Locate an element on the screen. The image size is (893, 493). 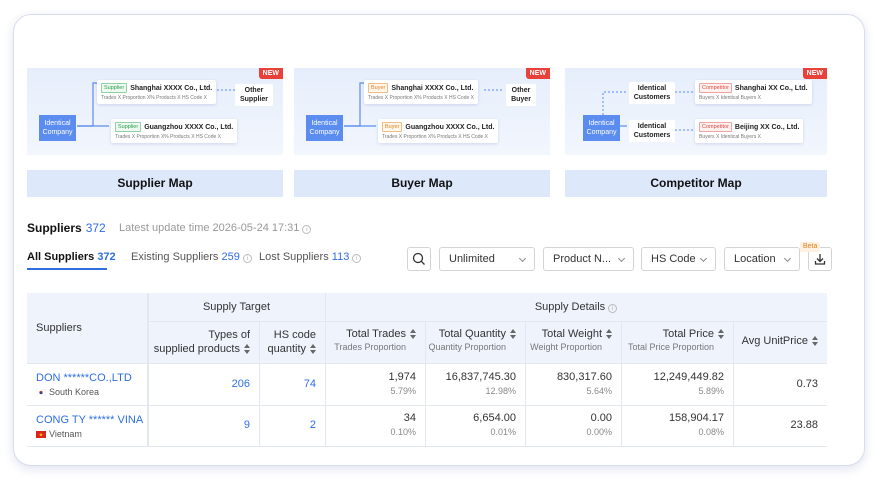
quantity-pct: 0.01% is located at coordinates (503, 432).